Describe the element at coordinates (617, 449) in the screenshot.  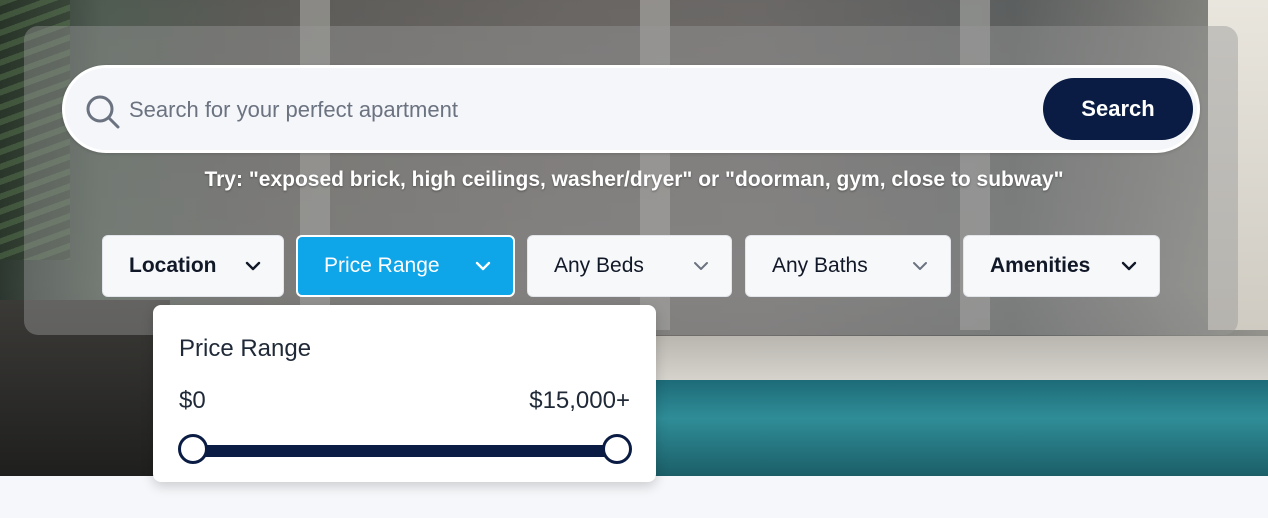
I see `price-slider-max-handle` at that location.